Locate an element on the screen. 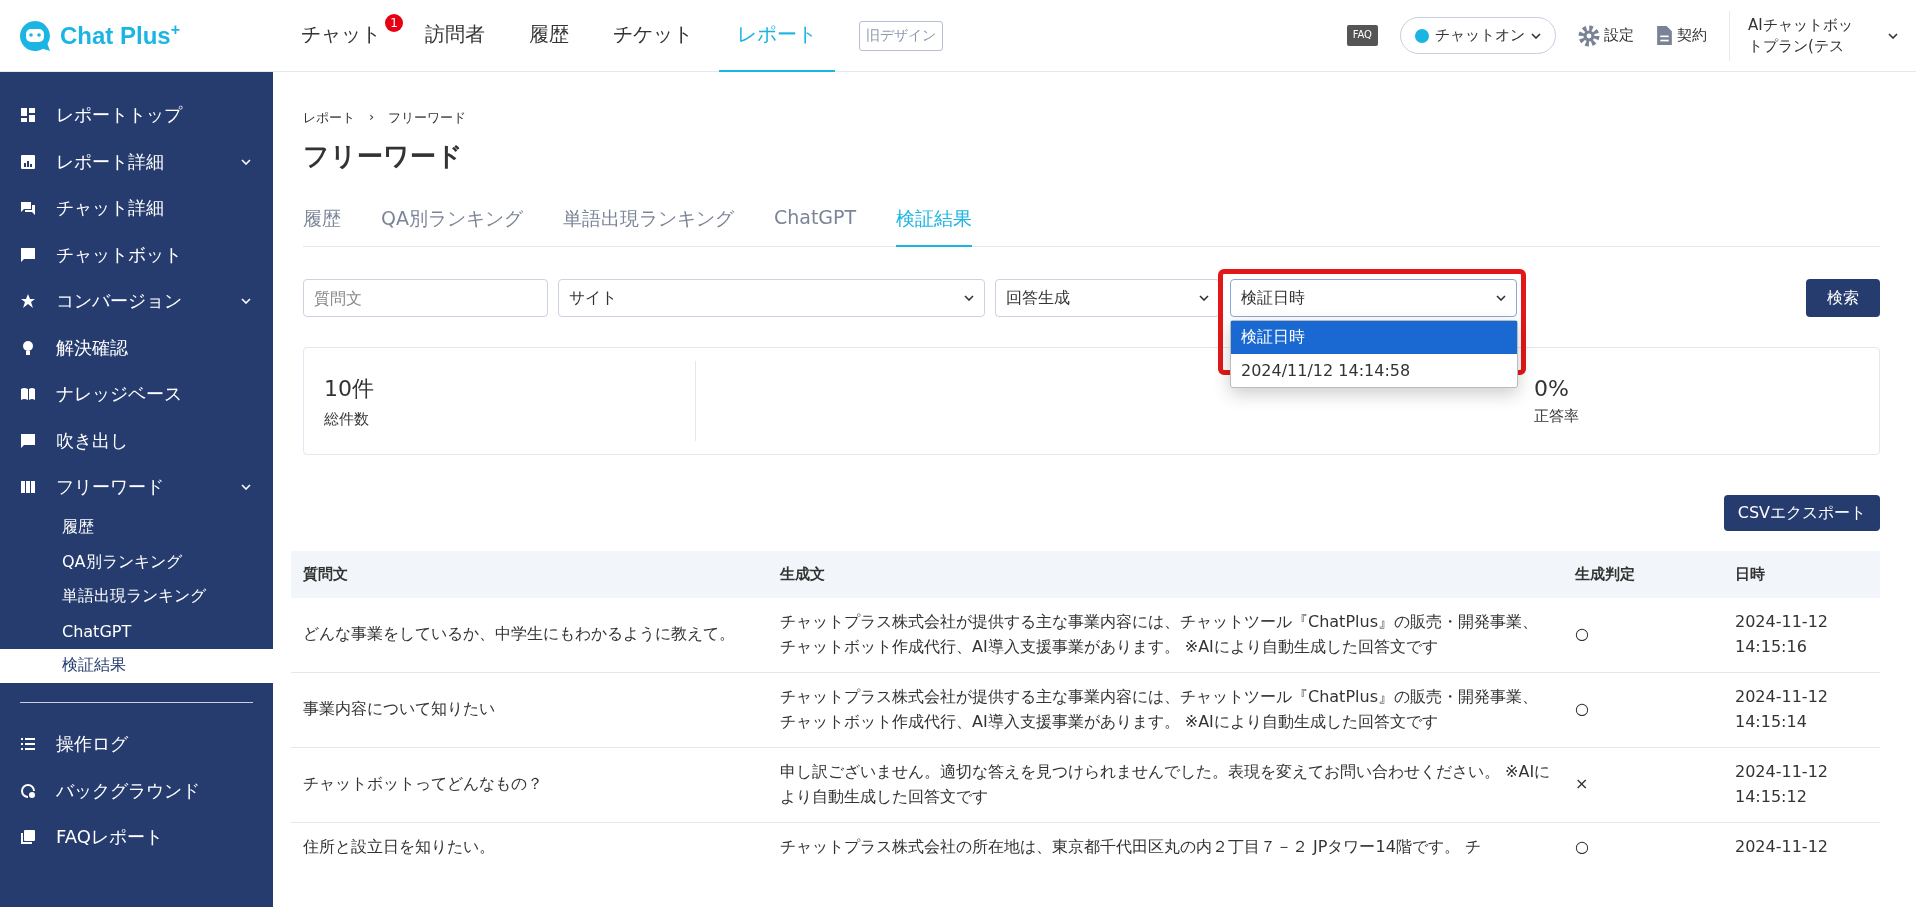 The image size is (1916, 913). lightbulb-icon is located at coordinates (28, 347).